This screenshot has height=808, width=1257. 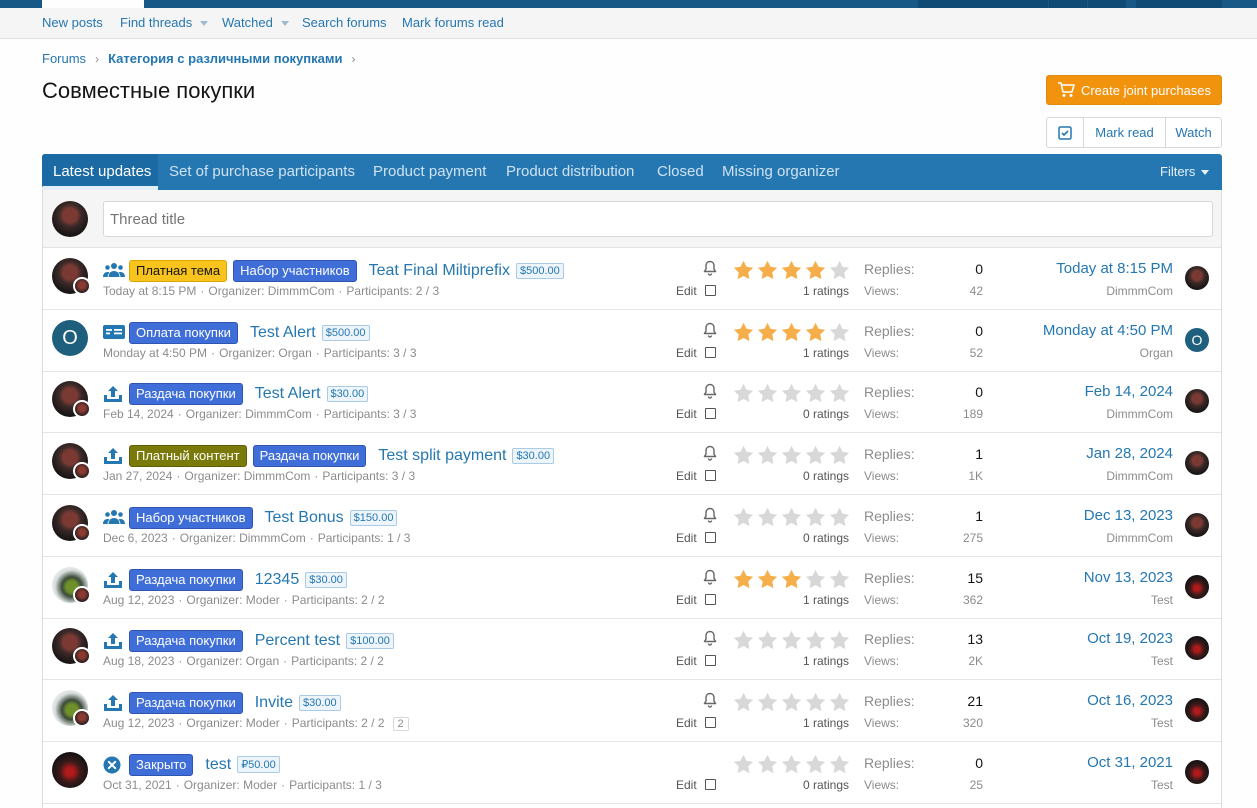 I want to click on tab-product-distribution: Product distribution, so click(x=570, y=171).